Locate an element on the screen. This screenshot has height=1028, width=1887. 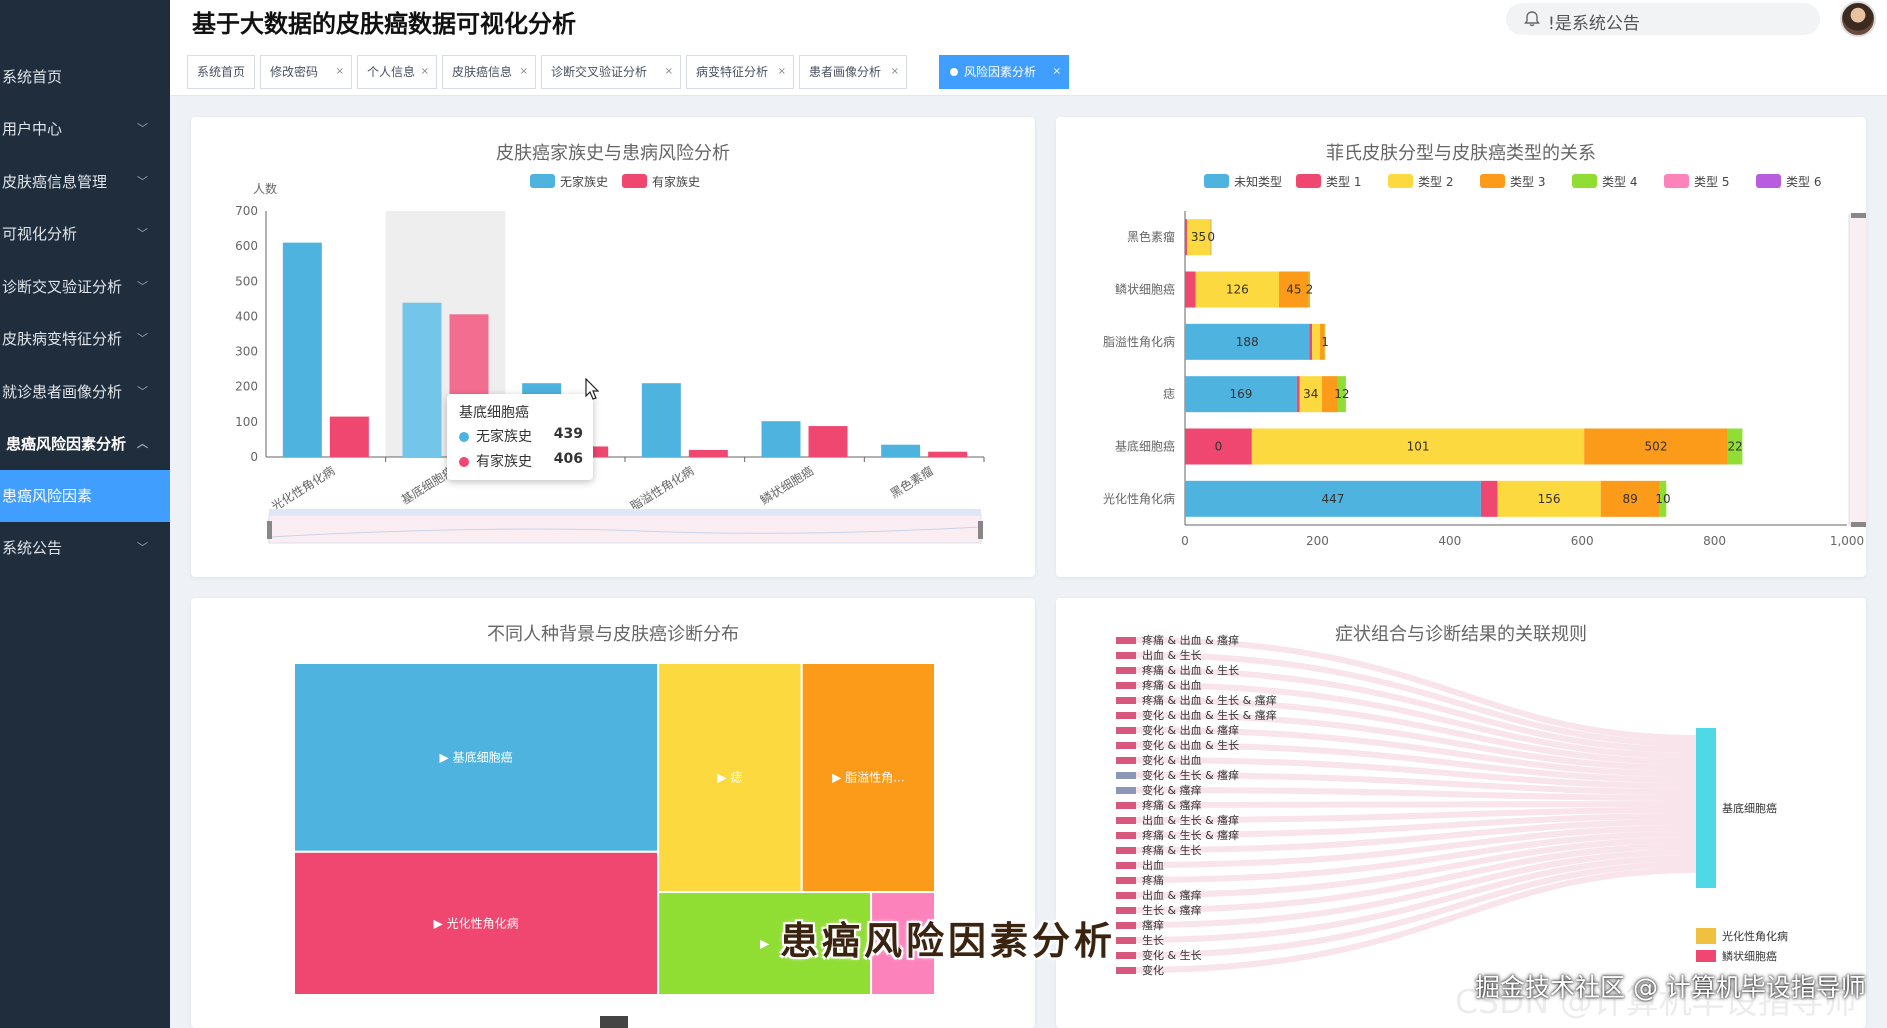
zoom-handle-right is located at coordinates (980, 530).